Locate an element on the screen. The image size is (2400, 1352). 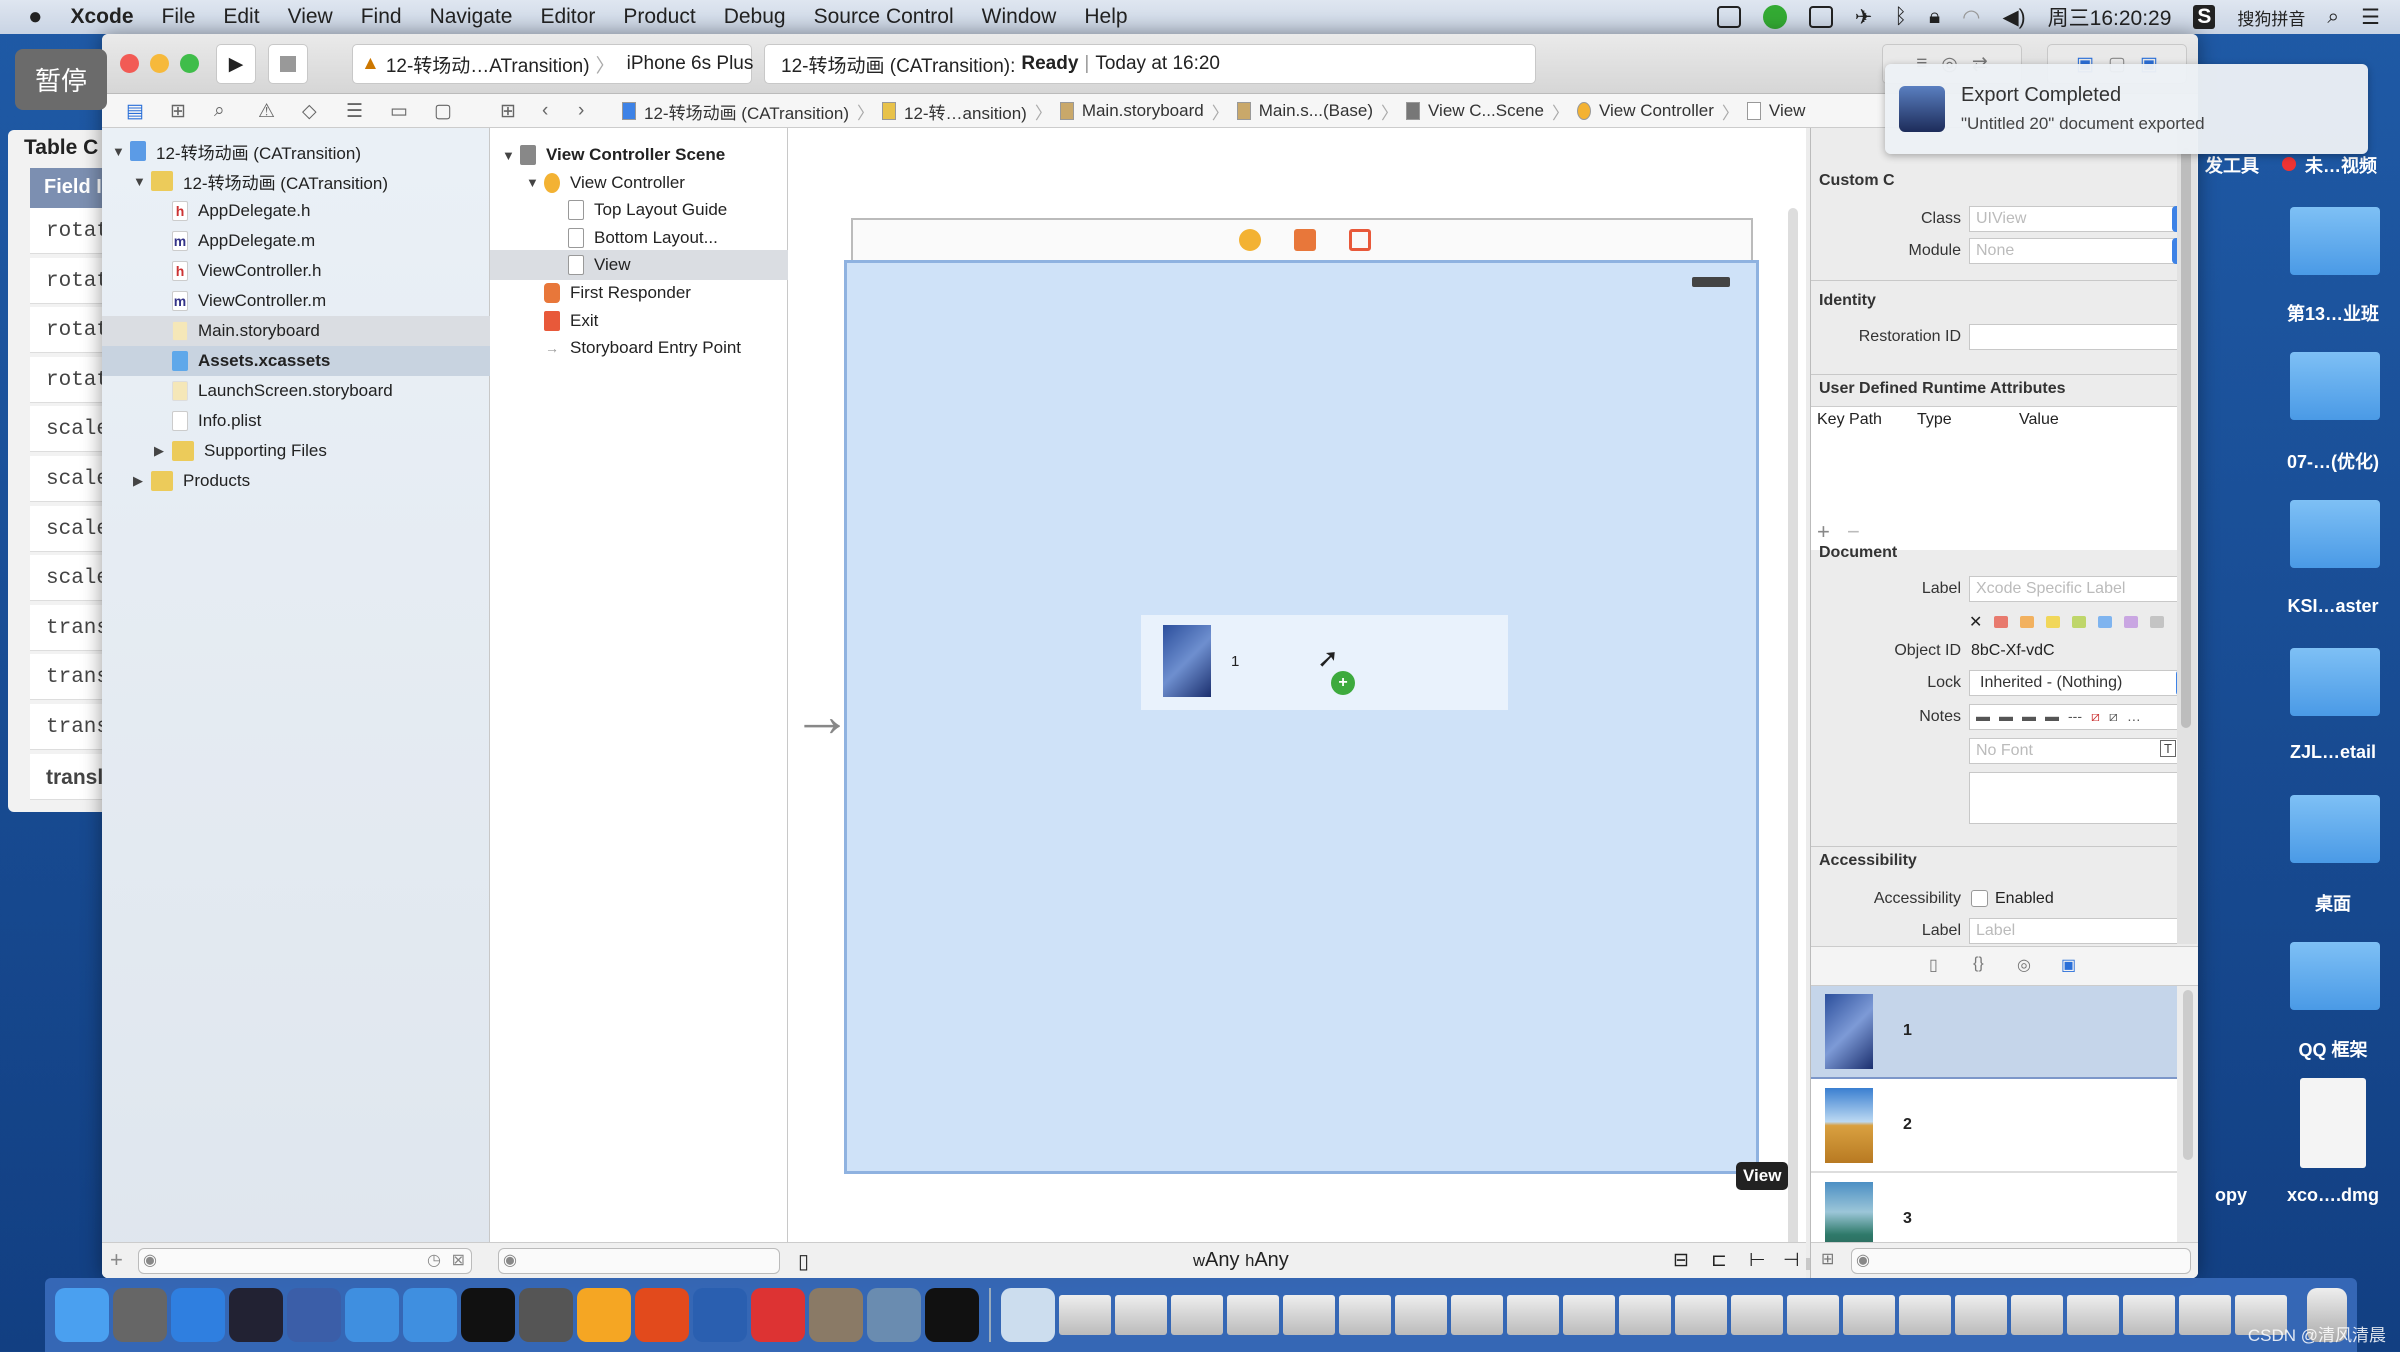
outline-item: First Responder is located at coordinates (639, 293).